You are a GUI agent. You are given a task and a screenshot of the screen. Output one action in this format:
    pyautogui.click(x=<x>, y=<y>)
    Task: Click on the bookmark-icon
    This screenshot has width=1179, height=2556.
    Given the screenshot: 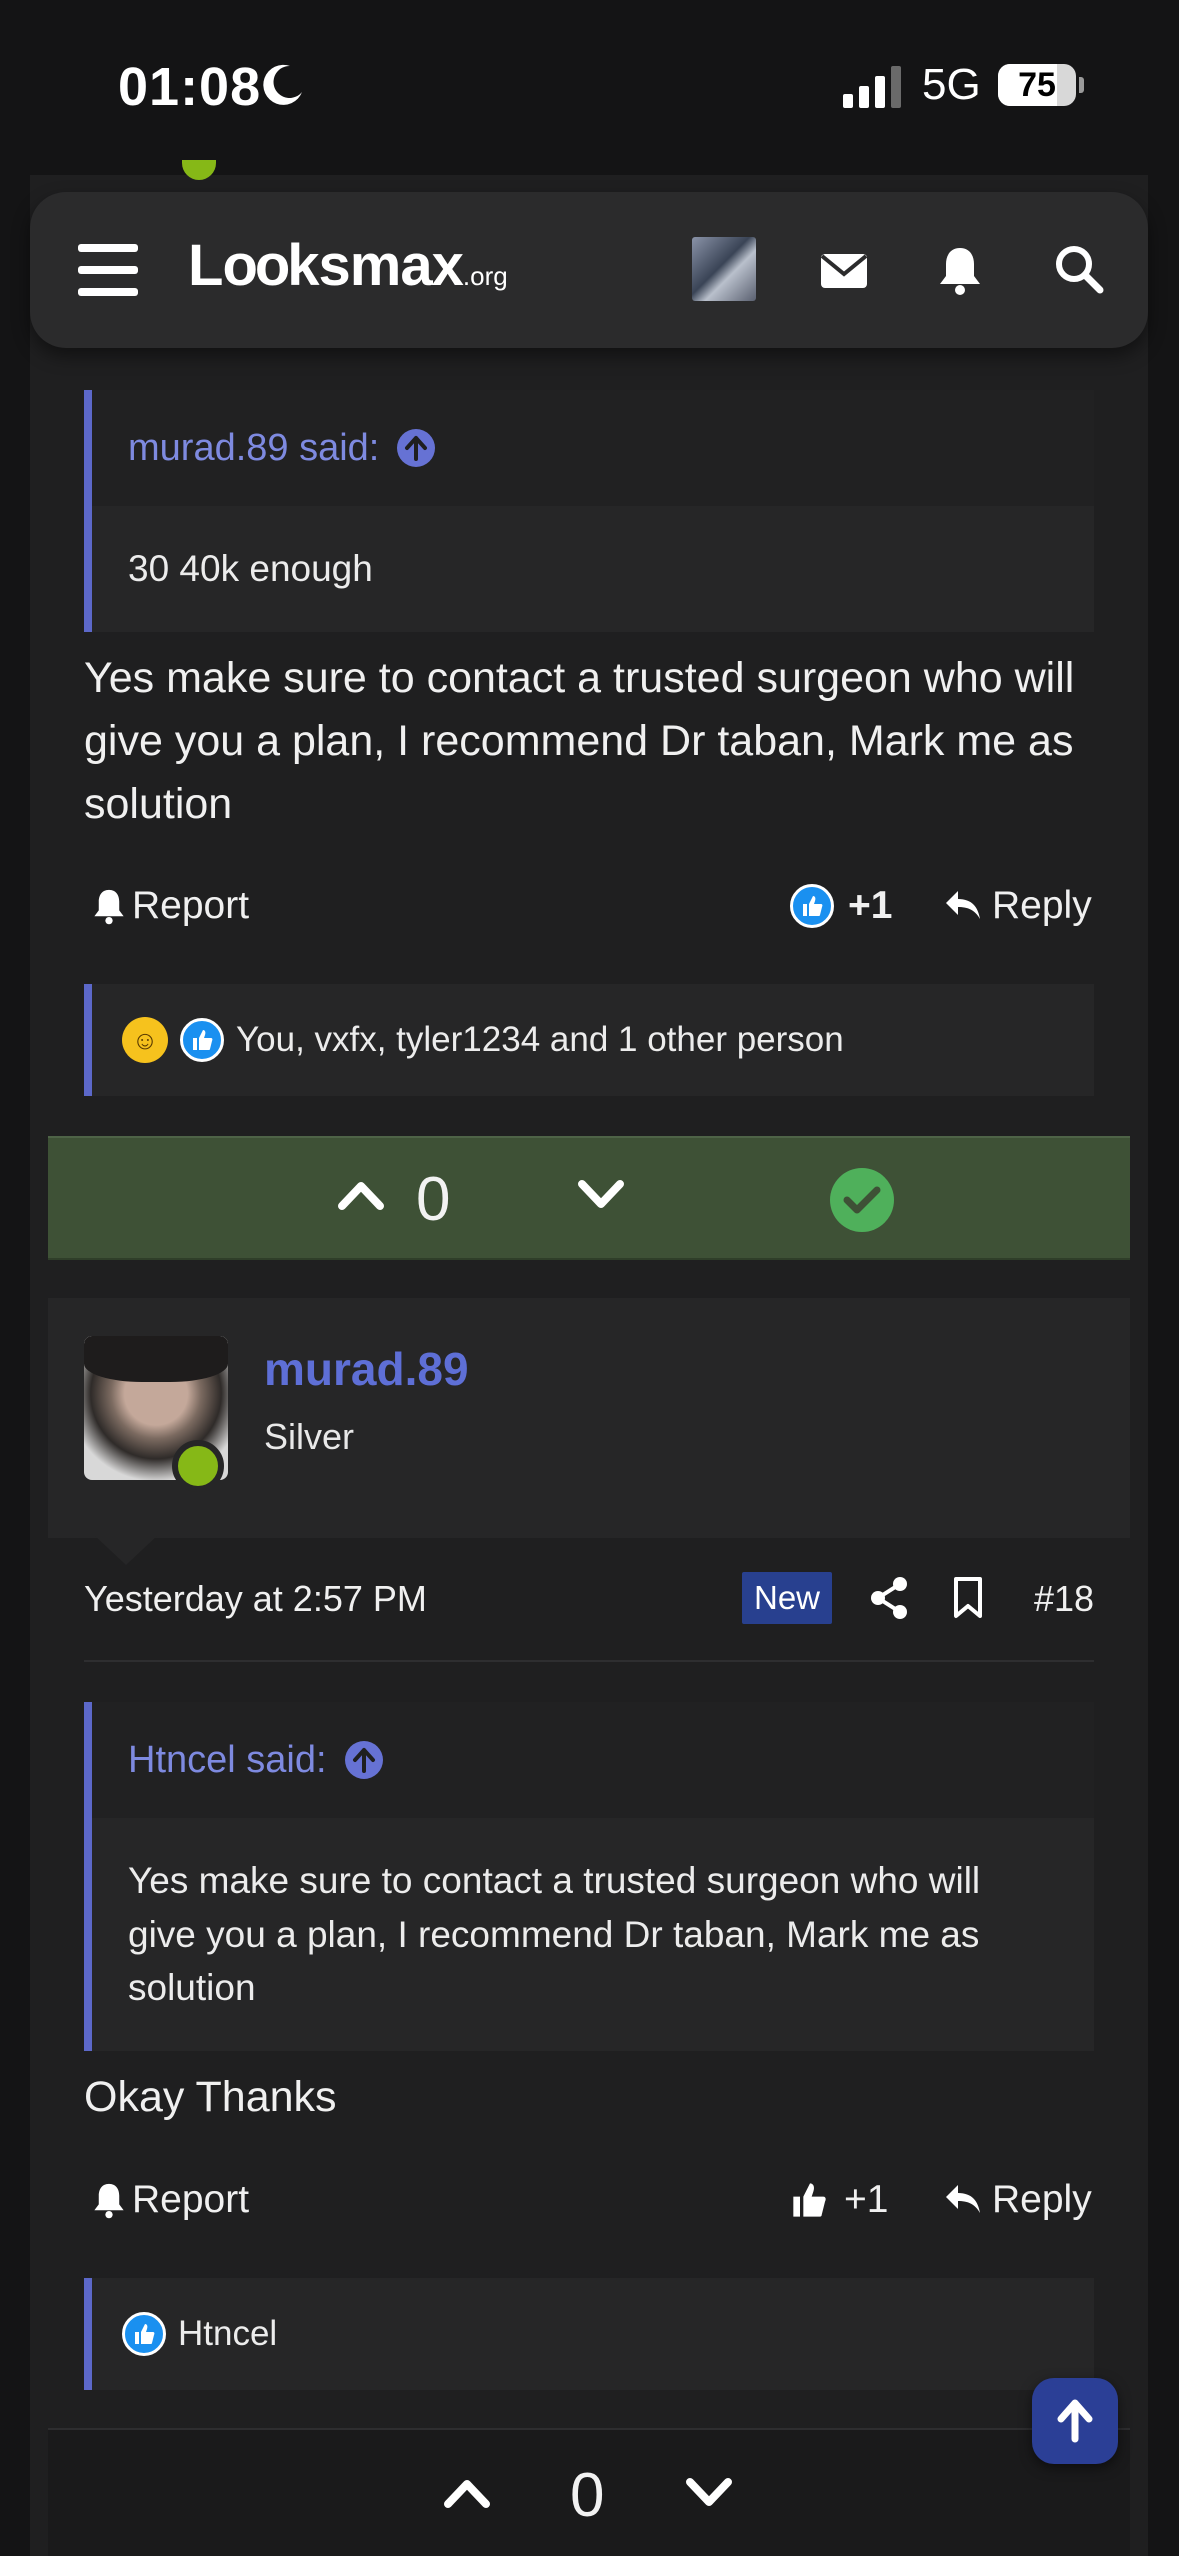 What is the action you would take?
    pyautogui.click(x=968, y=1598)
    